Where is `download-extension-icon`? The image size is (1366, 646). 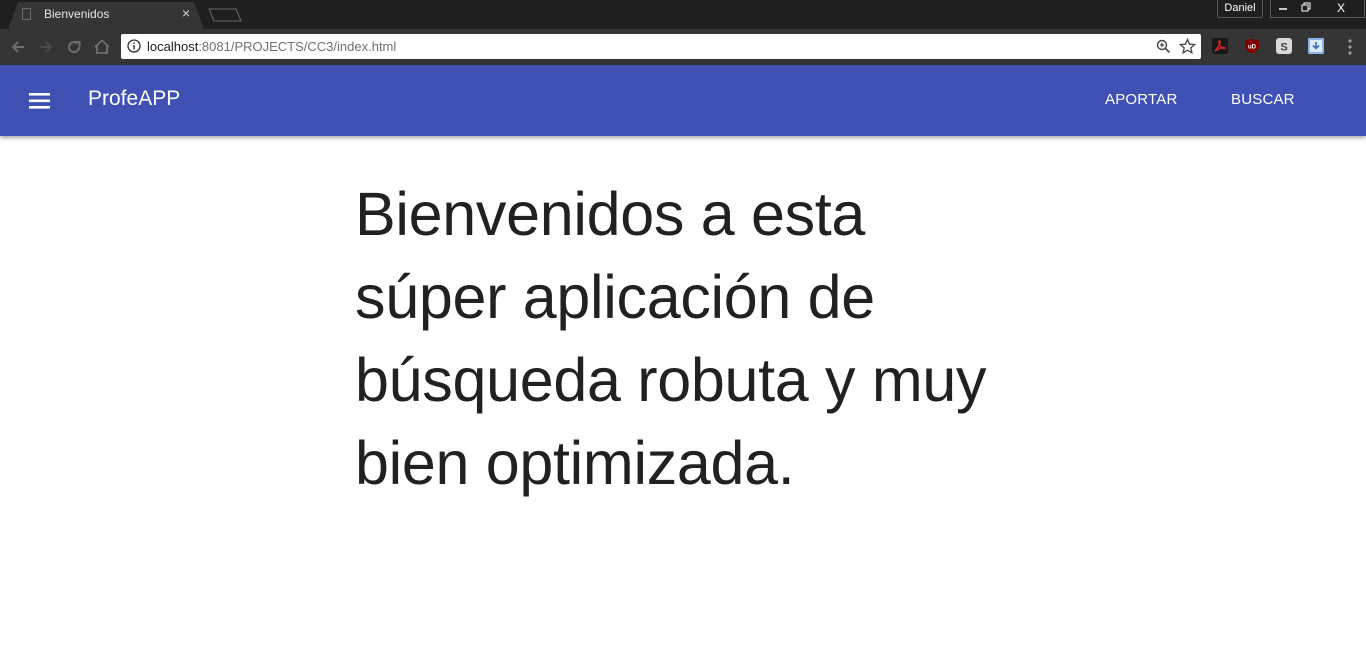 download-extension-icon is located at coordinates (1316, 46).